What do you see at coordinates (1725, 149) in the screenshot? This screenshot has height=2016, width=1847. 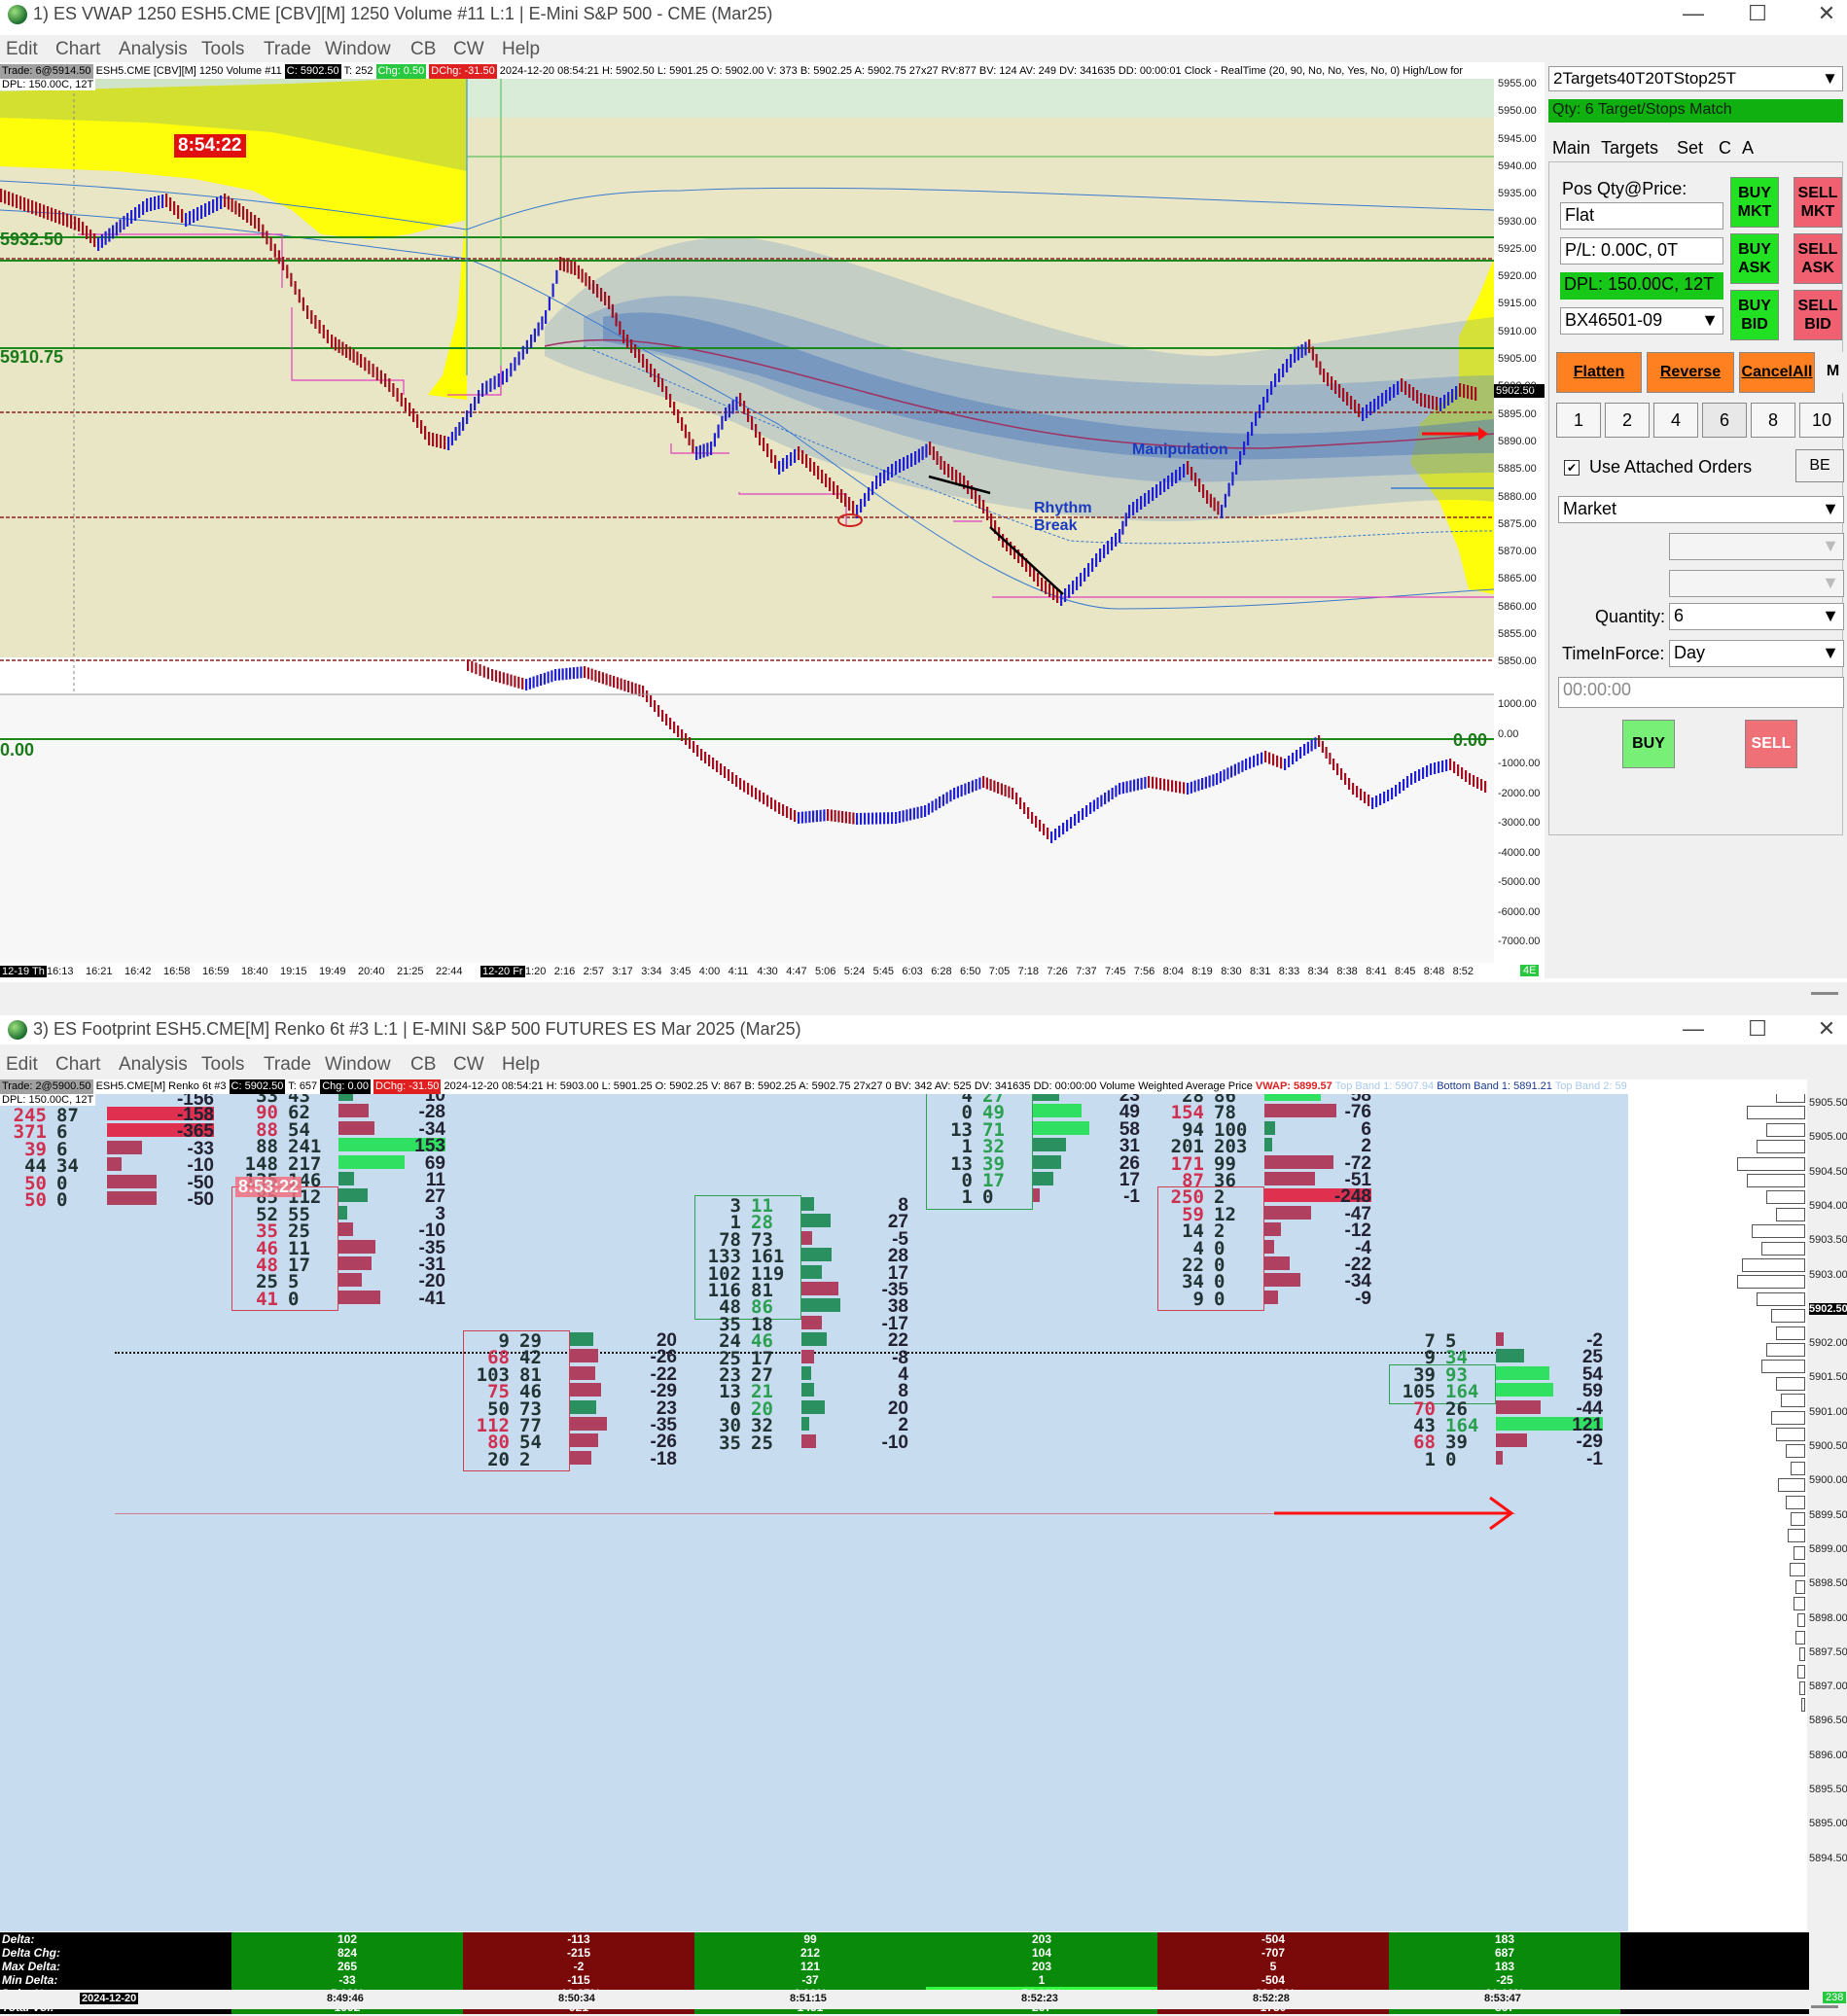 I see `tab-c: C` at bounding box center [1725, 149].